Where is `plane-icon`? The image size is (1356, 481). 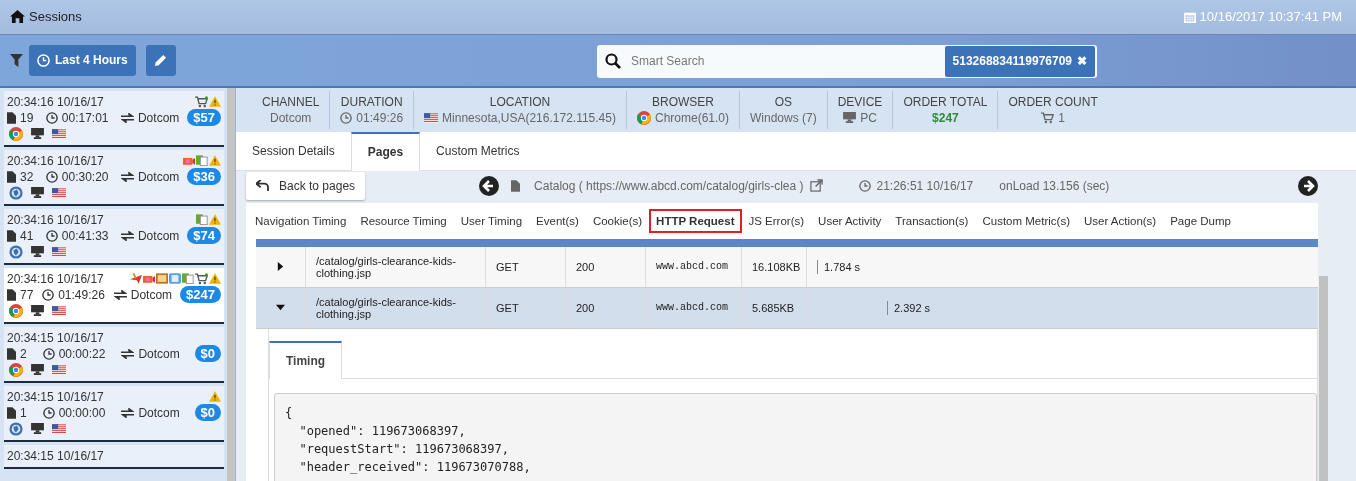
plane-icon is located at coordinates (136, 279).